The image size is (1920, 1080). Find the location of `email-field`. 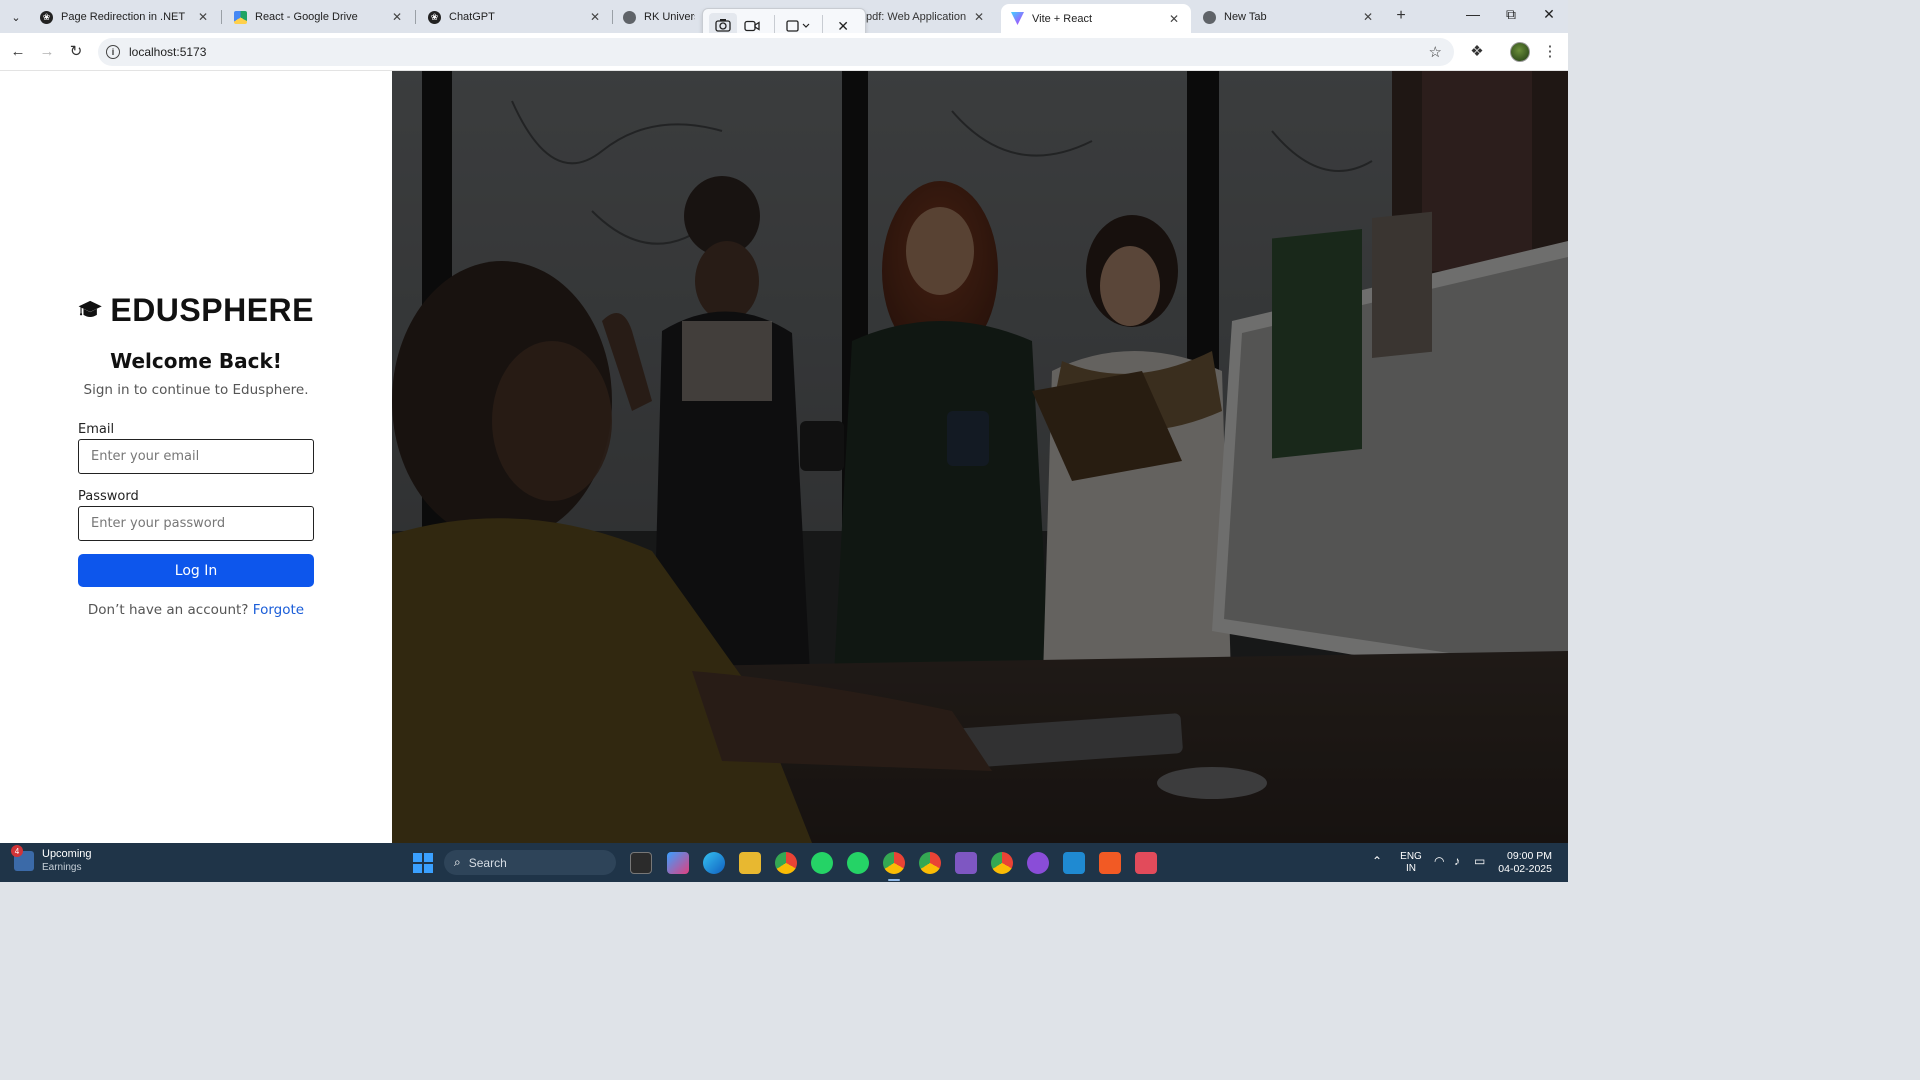

email-field is located at coordinates (196, 456).